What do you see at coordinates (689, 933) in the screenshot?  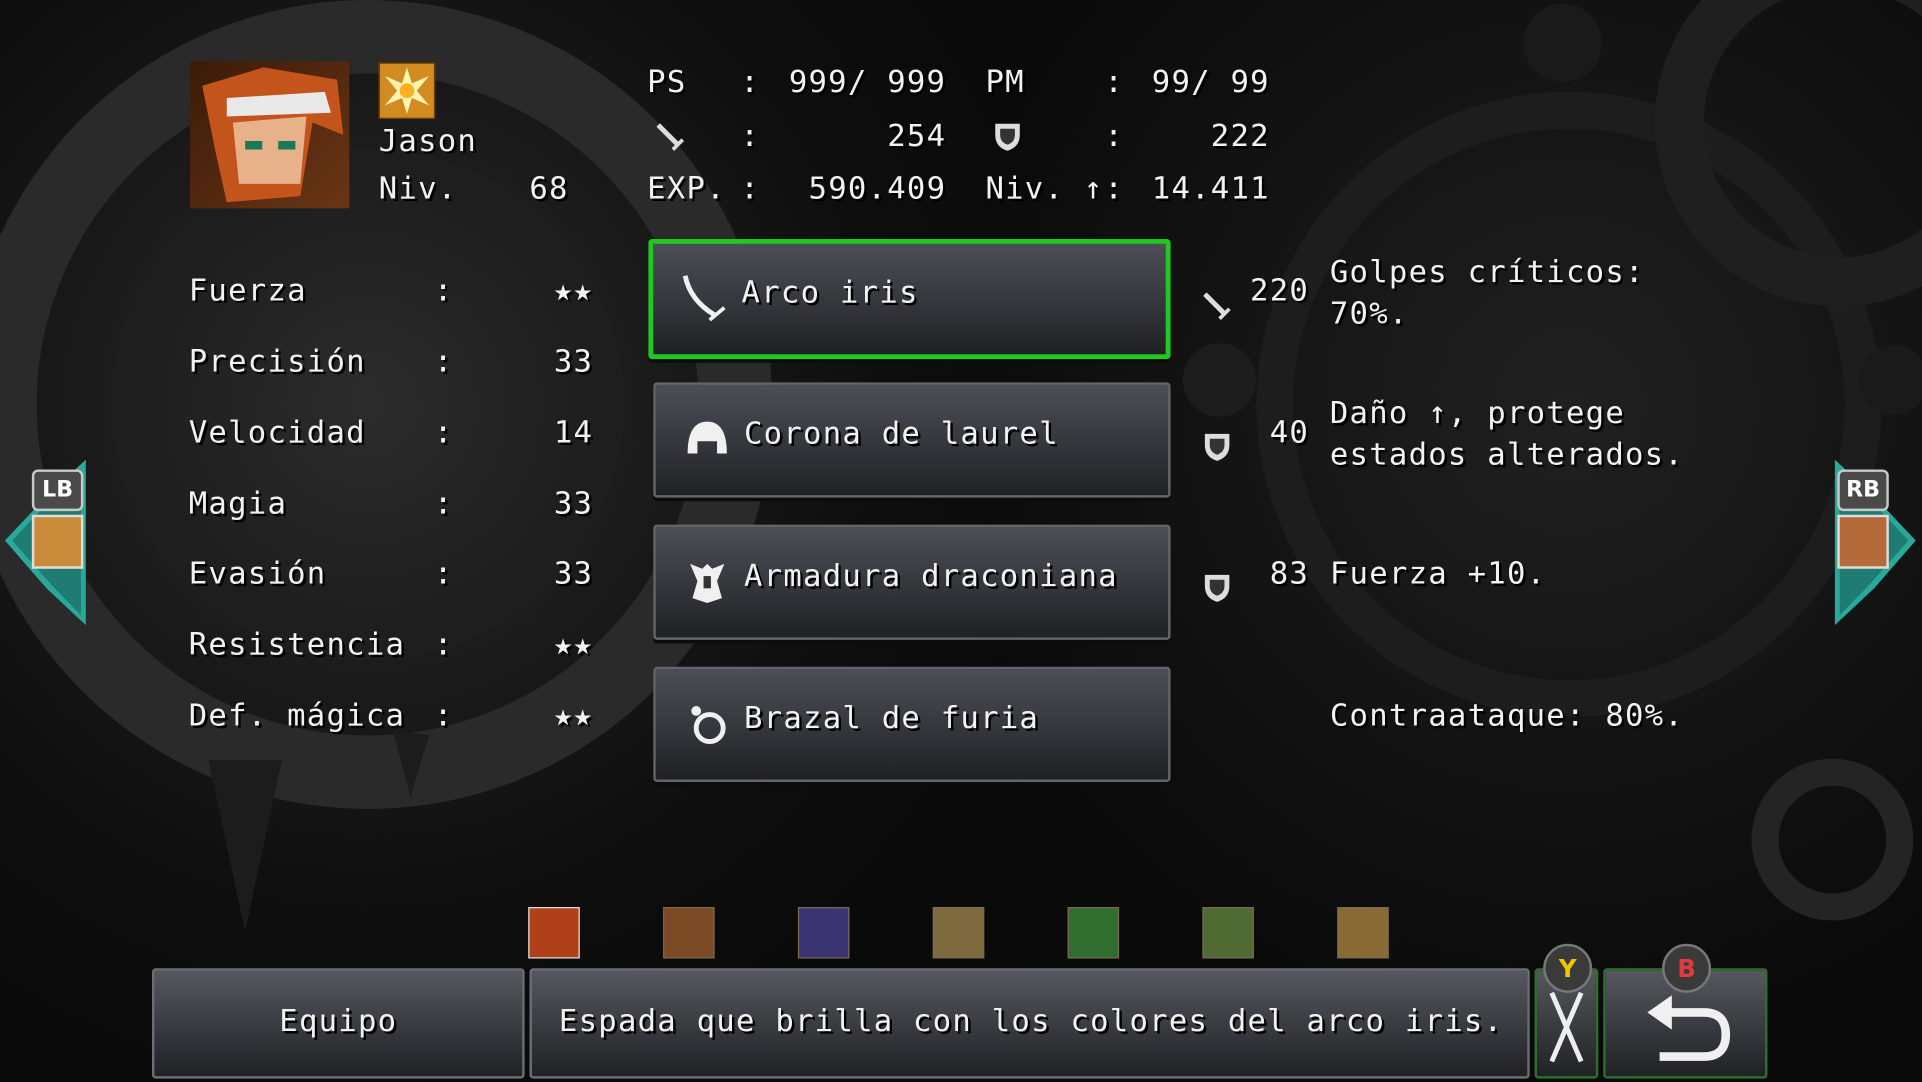 I see `party-member-marle` at bounding box center [689, 933].